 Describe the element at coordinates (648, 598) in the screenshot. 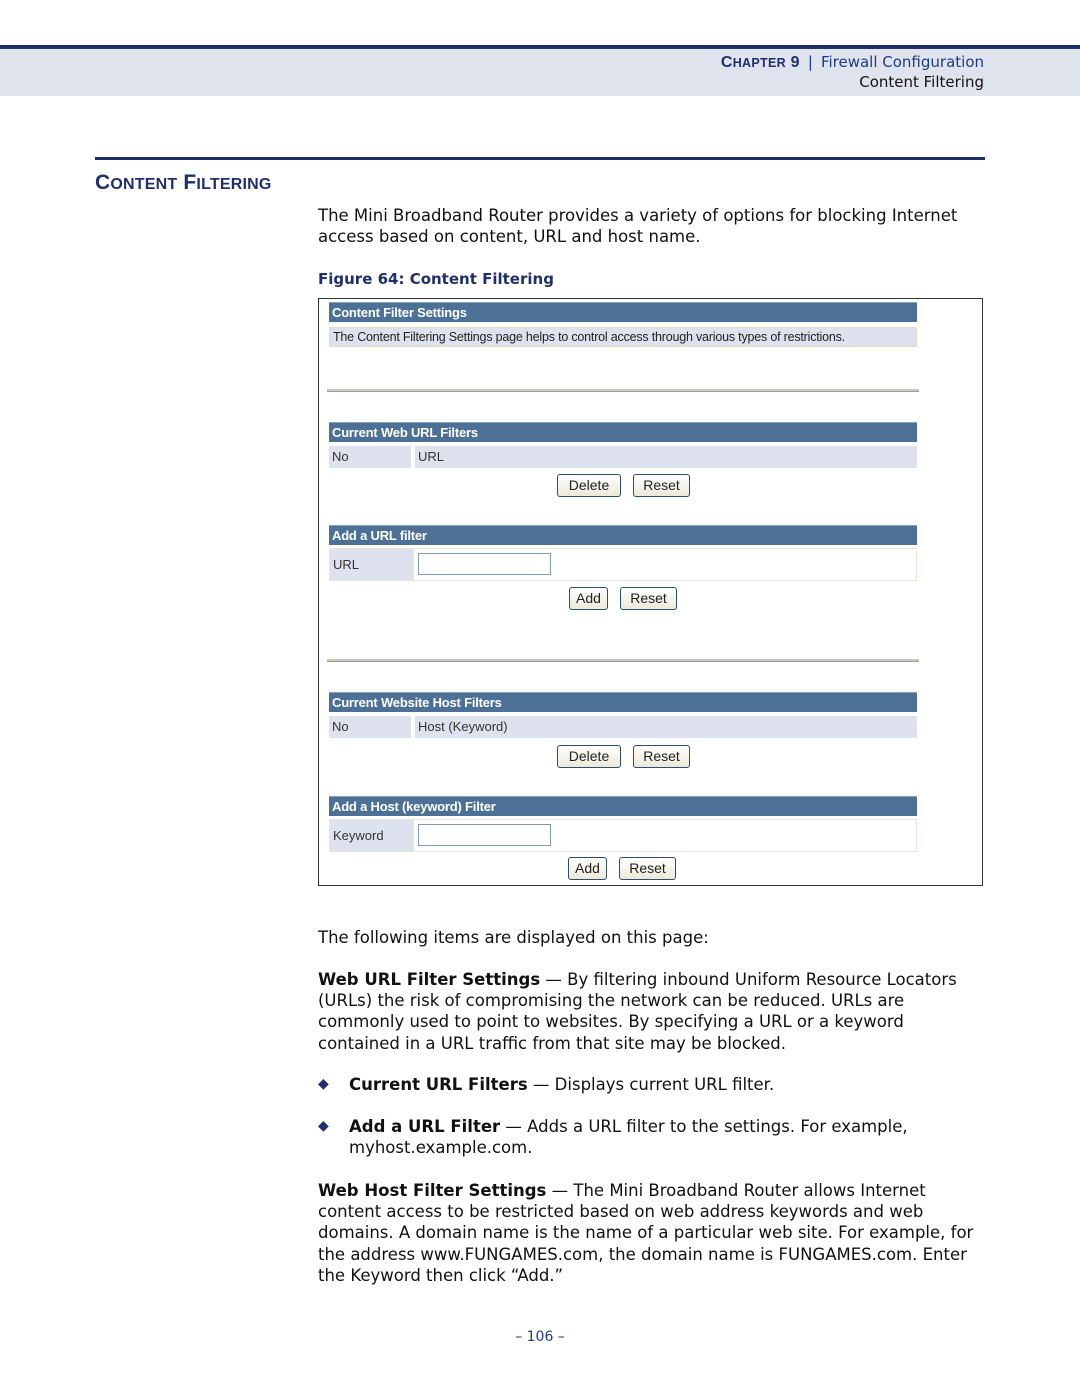

I see `reset-url-form-button: Reset` at that location.